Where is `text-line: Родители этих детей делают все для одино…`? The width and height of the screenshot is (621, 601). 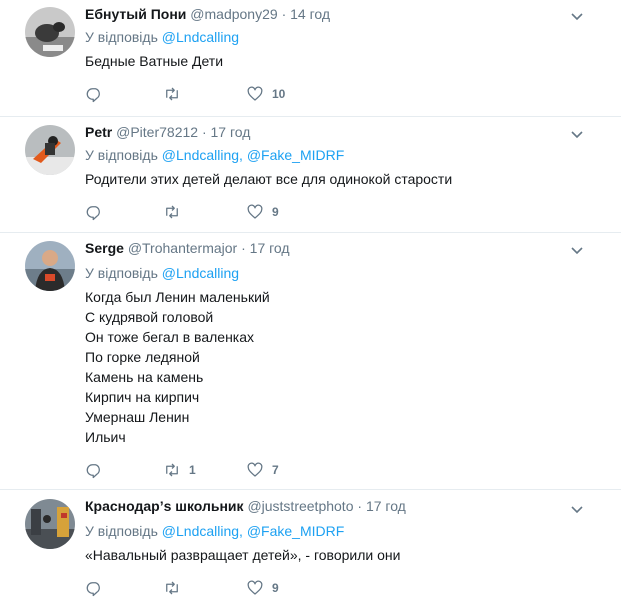
text-line: Родители этих детей делают все для одино… is located at coordinates (269, 179).